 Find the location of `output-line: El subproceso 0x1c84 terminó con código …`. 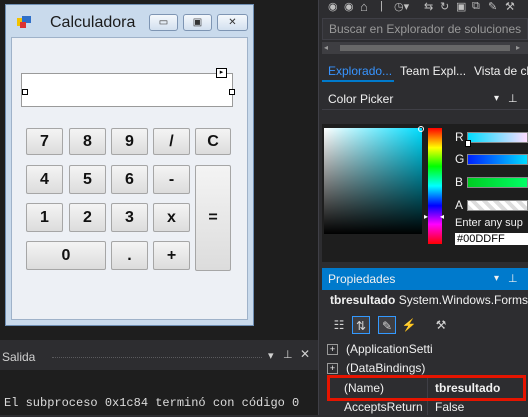

output-line: El subproceso 0x1c84 terminó con código … is located at coordinates (152, 403).